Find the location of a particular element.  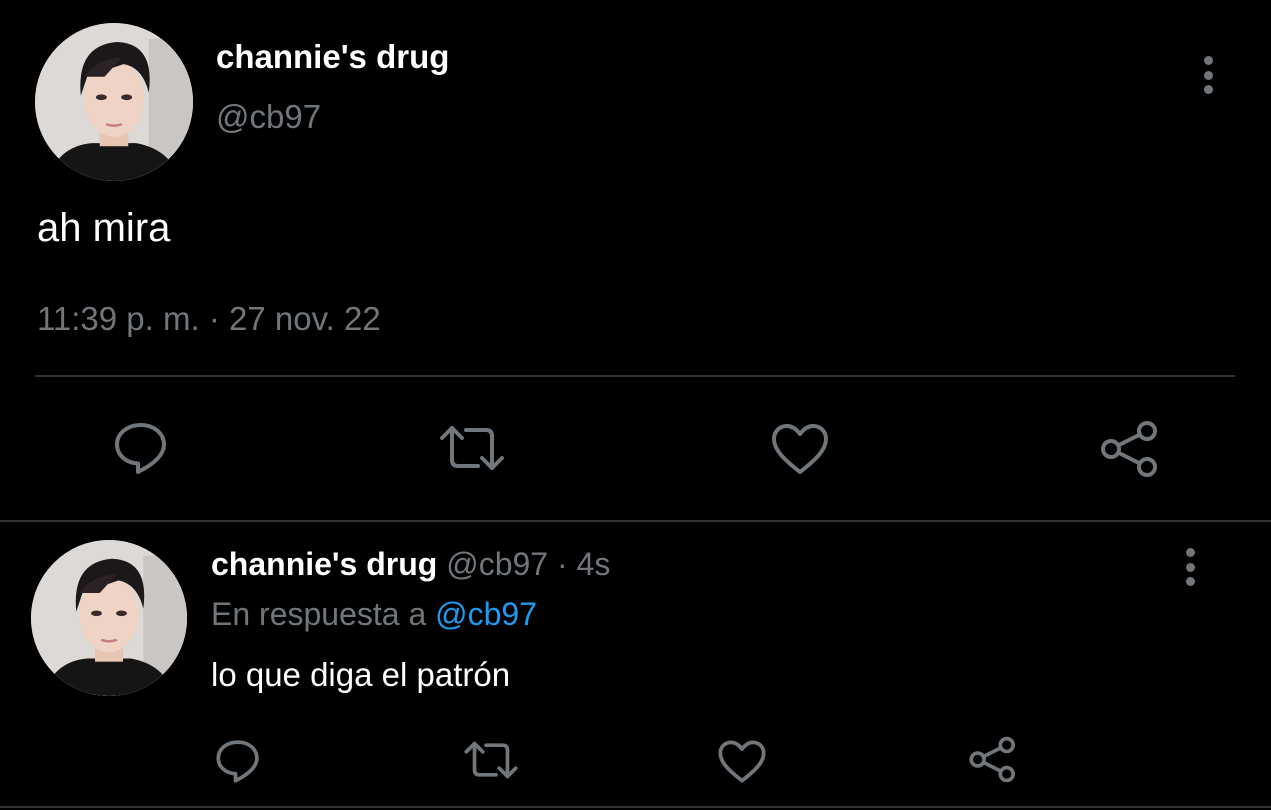

user-handle: @cb97 is located at coordinates (268, 117).